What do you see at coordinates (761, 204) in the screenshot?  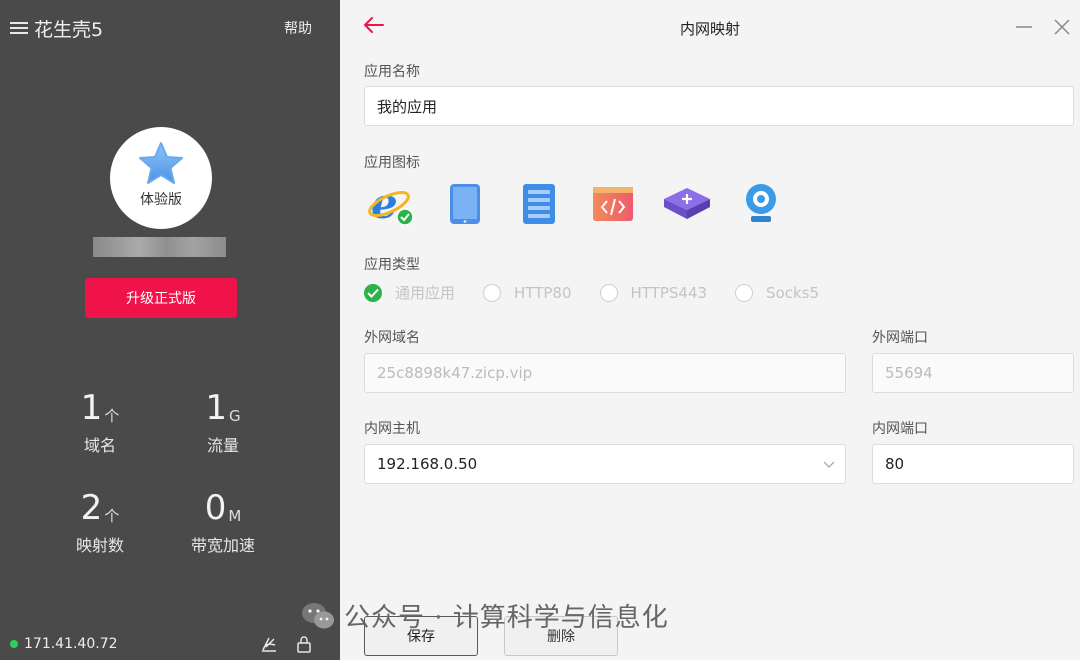 I see `webcam-icon` at bounding box center [761, 204].